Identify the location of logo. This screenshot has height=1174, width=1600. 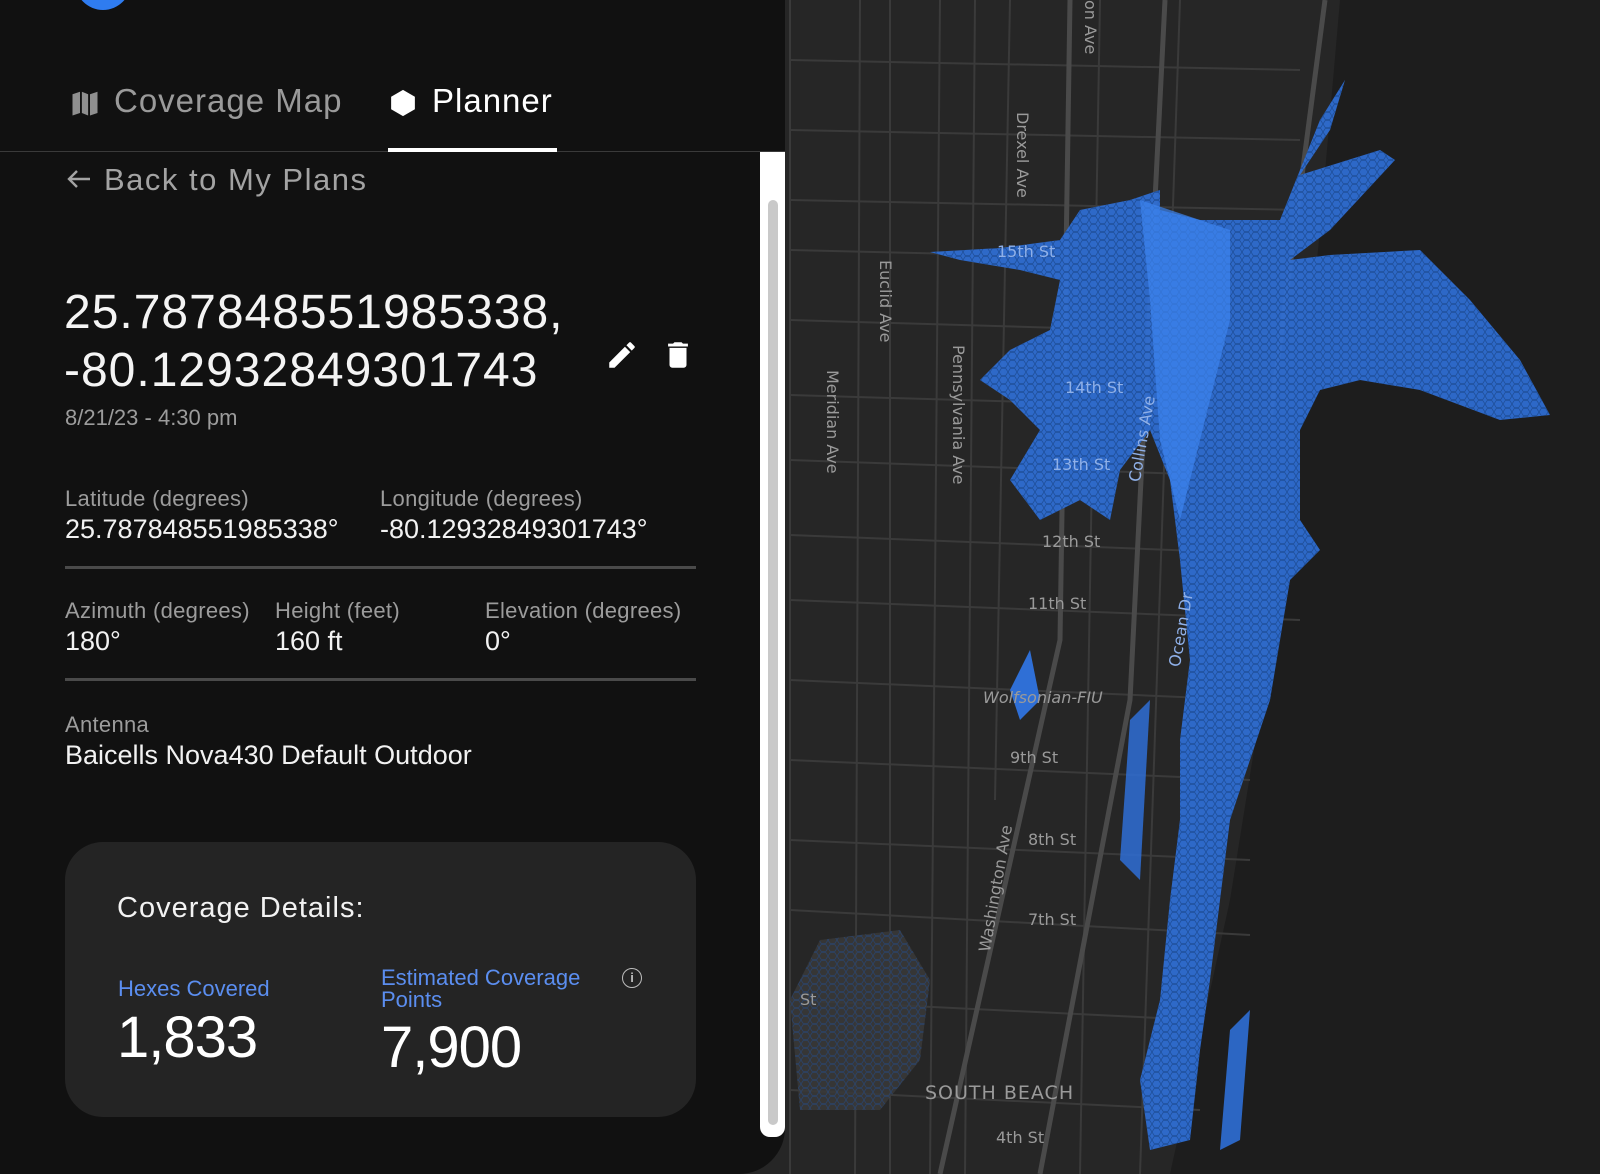
(103, 5).